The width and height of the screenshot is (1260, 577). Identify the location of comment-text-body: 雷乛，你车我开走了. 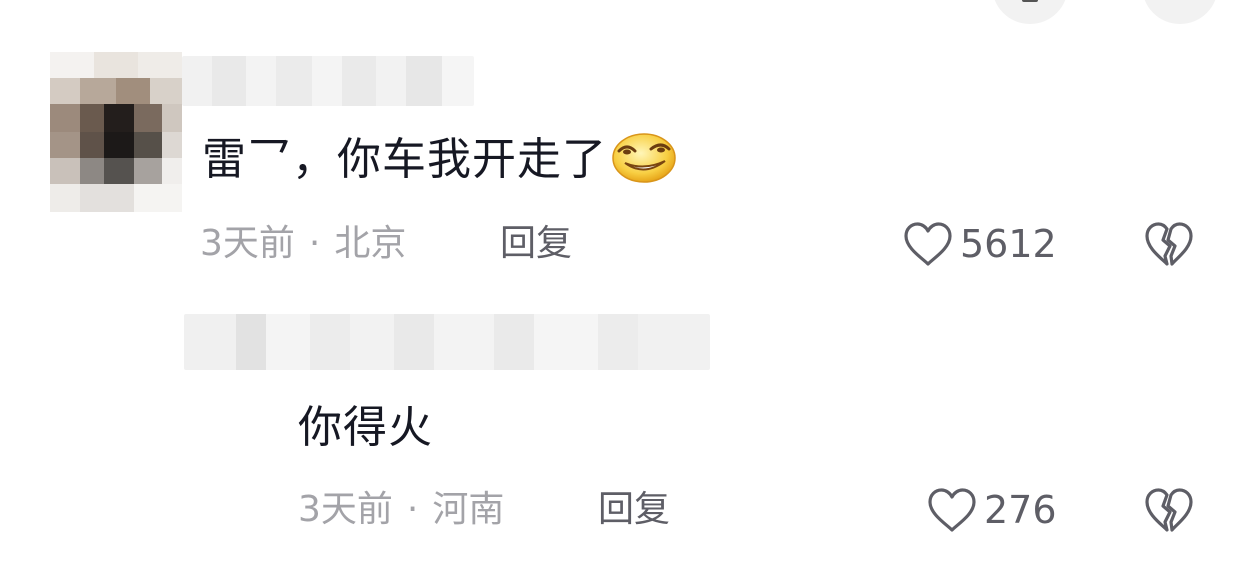
(404, 159).